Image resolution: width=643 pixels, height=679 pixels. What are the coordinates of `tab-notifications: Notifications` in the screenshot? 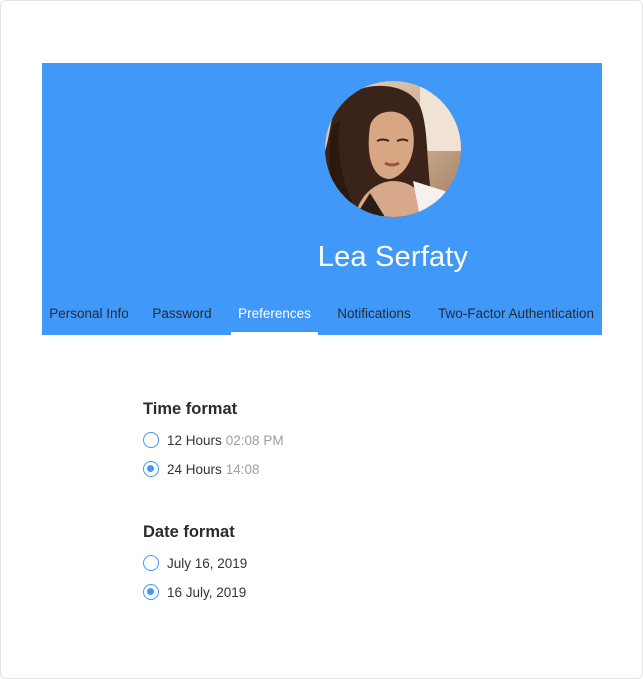 It's located at (374, 316).